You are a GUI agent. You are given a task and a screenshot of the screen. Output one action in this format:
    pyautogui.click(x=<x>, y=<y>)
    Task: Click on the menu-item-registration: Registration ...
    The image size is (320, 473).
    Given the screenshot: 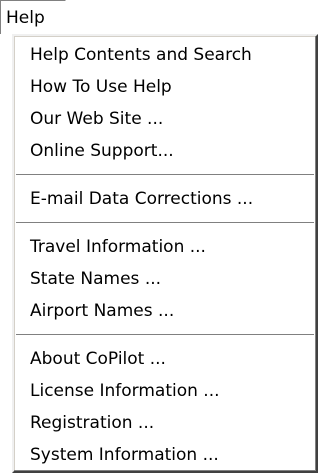 What is the action you would take?
    pyautogui.click(x=165, y=423)
    